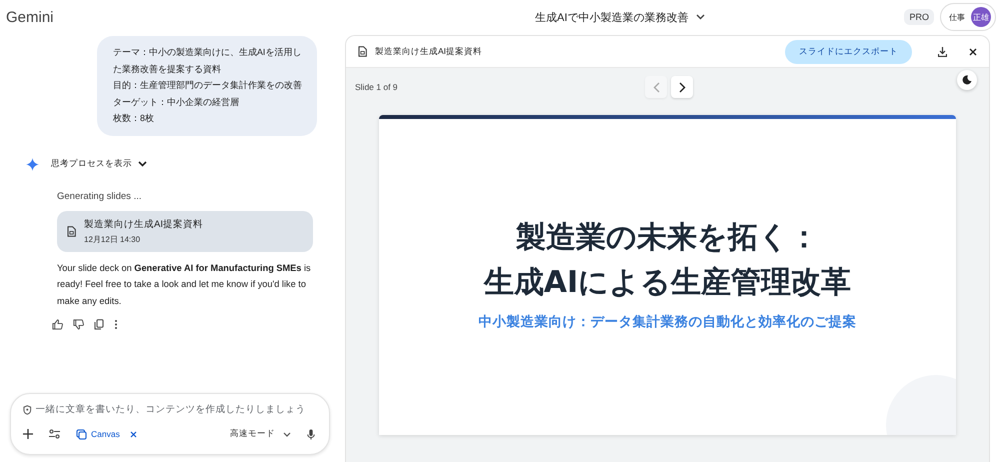  Describe the element at coordinates (28, 434) in the screenshot. I see `add-icon` at that location.